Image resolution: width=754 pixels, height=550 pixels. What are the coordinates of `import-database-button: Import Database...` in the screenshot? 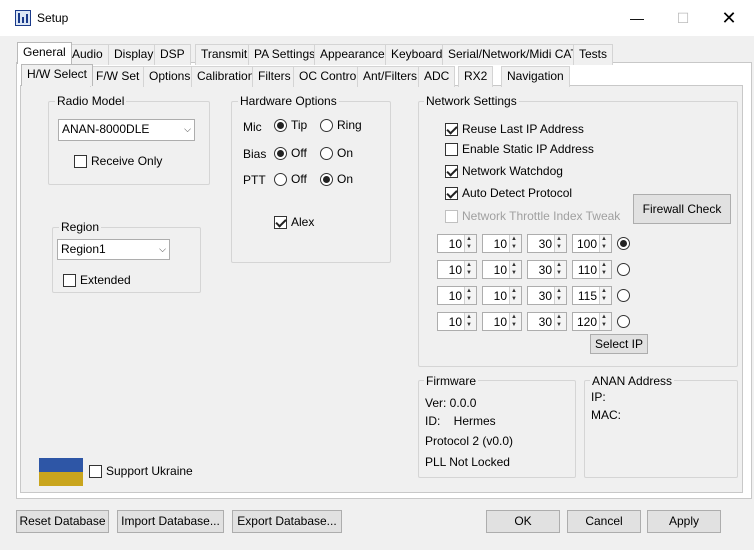 It's located at (170, 521).